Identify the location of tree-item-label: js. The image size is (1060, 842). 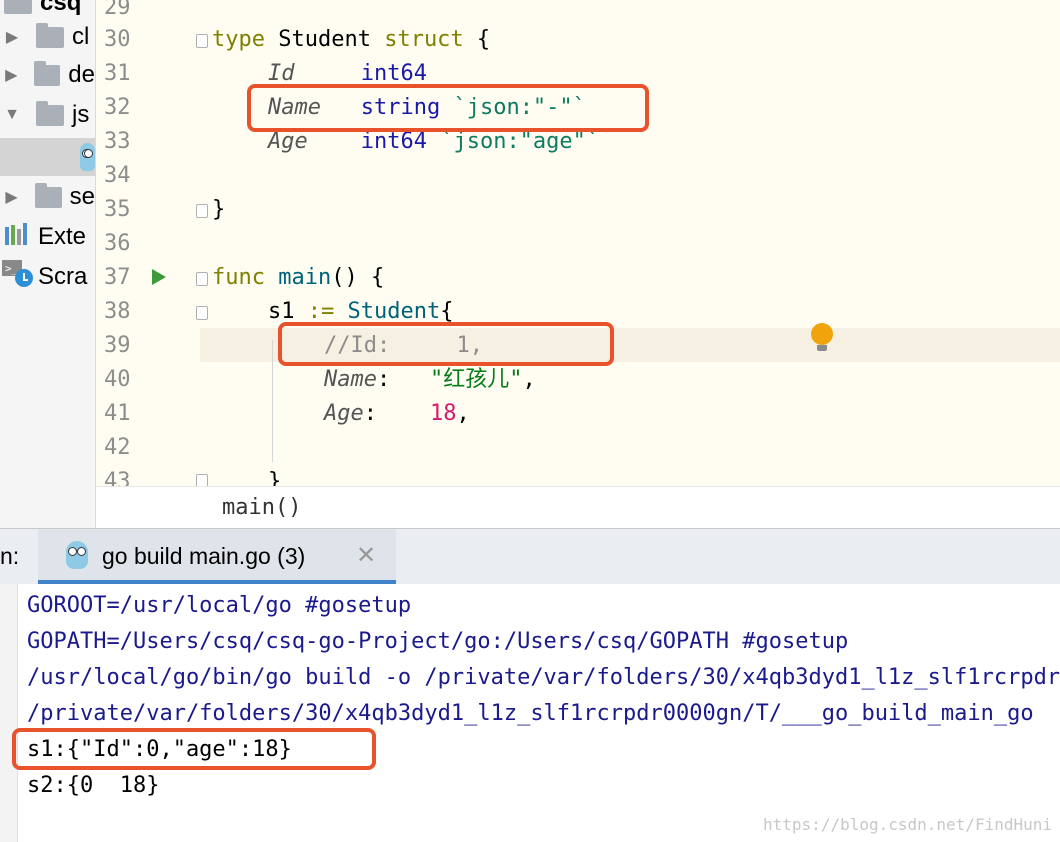
(81, 114).